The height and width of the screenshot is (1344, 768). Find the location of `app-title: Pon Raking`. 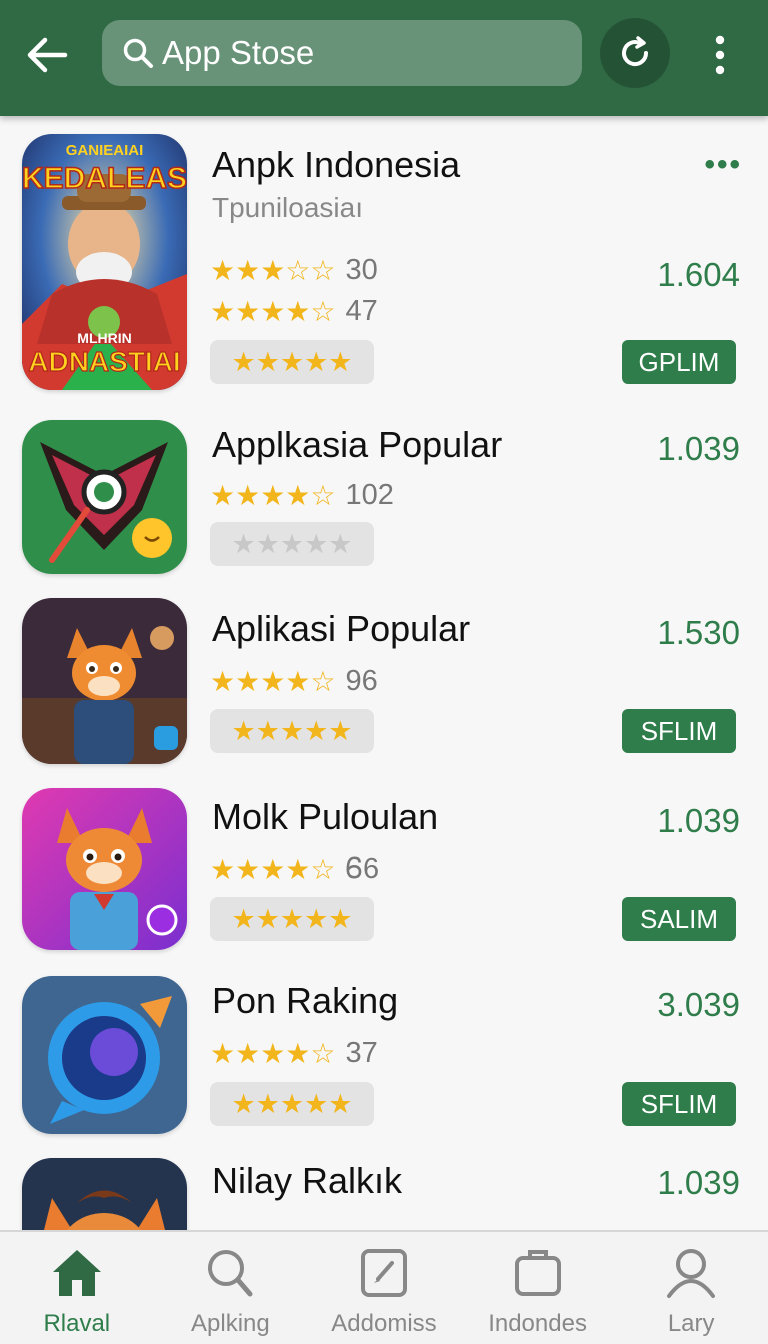

app-title: Pon Raking is located at coordinates (305, 1000).